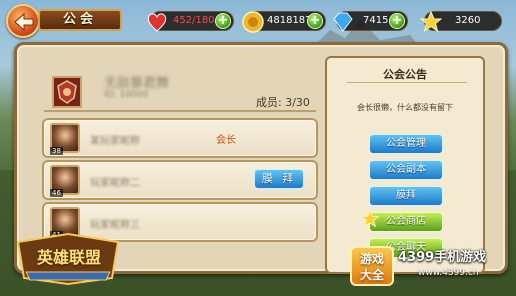  I want to click on member-name: 某玩家昵称, so click(115, 141).